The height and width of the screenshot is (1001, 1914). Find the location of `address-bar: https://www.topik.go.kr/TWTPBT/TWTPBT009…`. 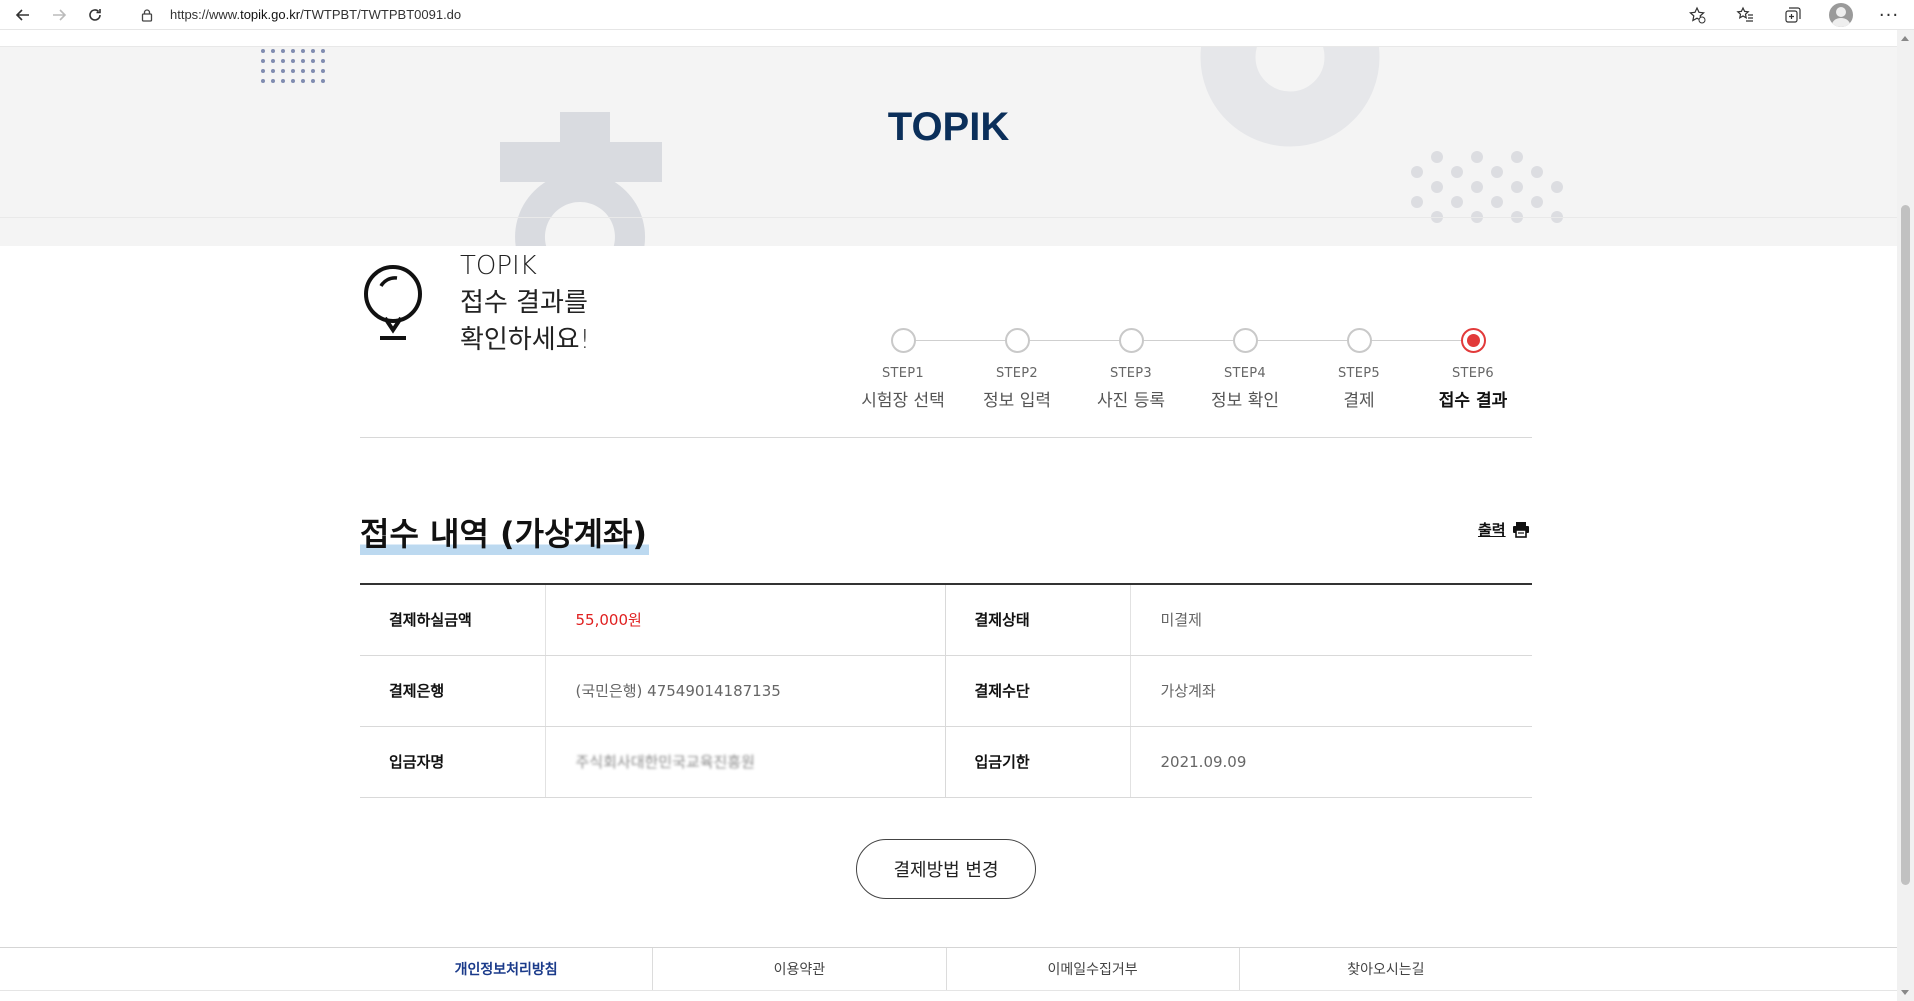

address-bar: https://www.topik.go.kr/TWTPBT/TWTPBT009… is located at coordinates (300, 15).